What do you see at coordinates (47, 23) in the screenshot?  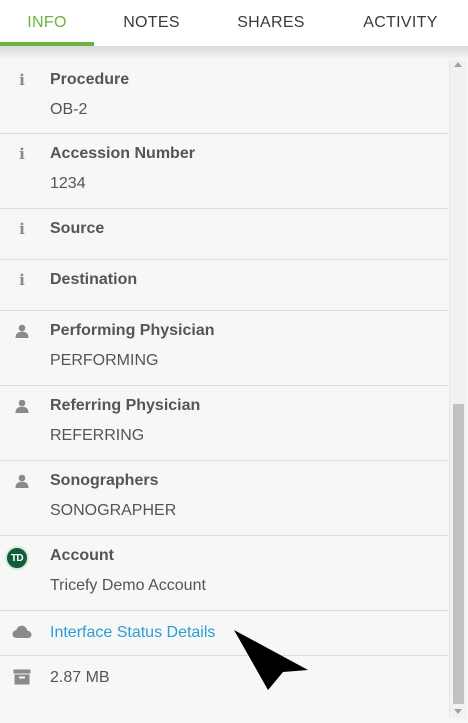 I see `tab-info: INFO` at bounding box center [47, 23].